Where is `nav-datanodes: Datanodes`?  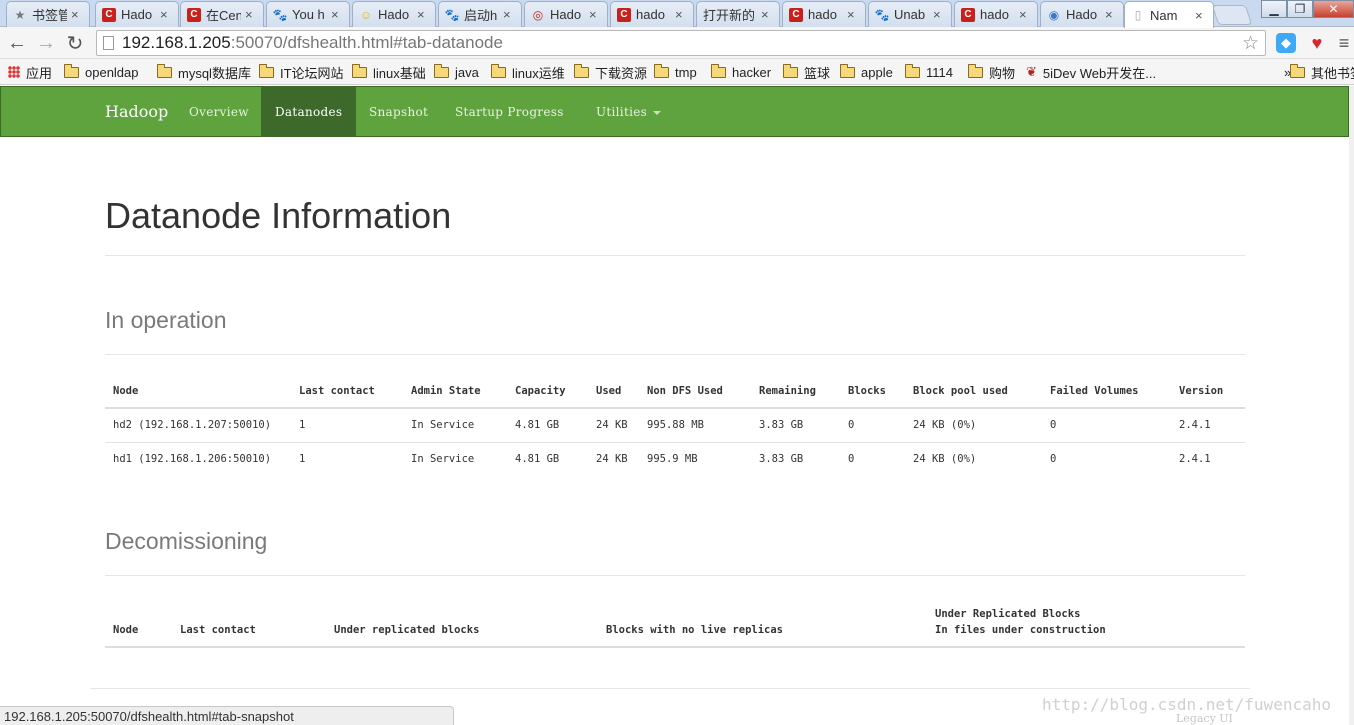 nav-datanodes: Datanodes is located at coordinates (309, 111).